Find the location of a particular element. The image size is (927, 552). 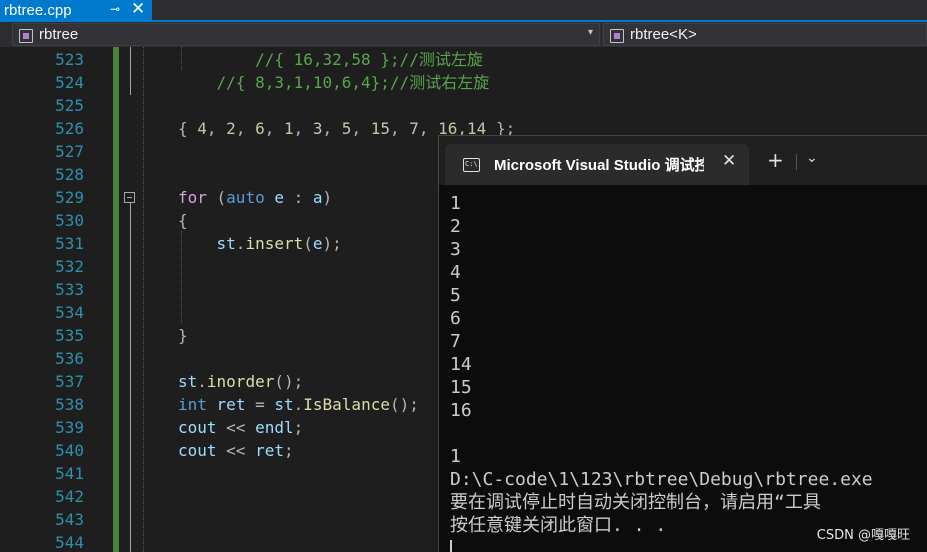

code-text: for (auto e : a) is located at coordinates (255, 197).